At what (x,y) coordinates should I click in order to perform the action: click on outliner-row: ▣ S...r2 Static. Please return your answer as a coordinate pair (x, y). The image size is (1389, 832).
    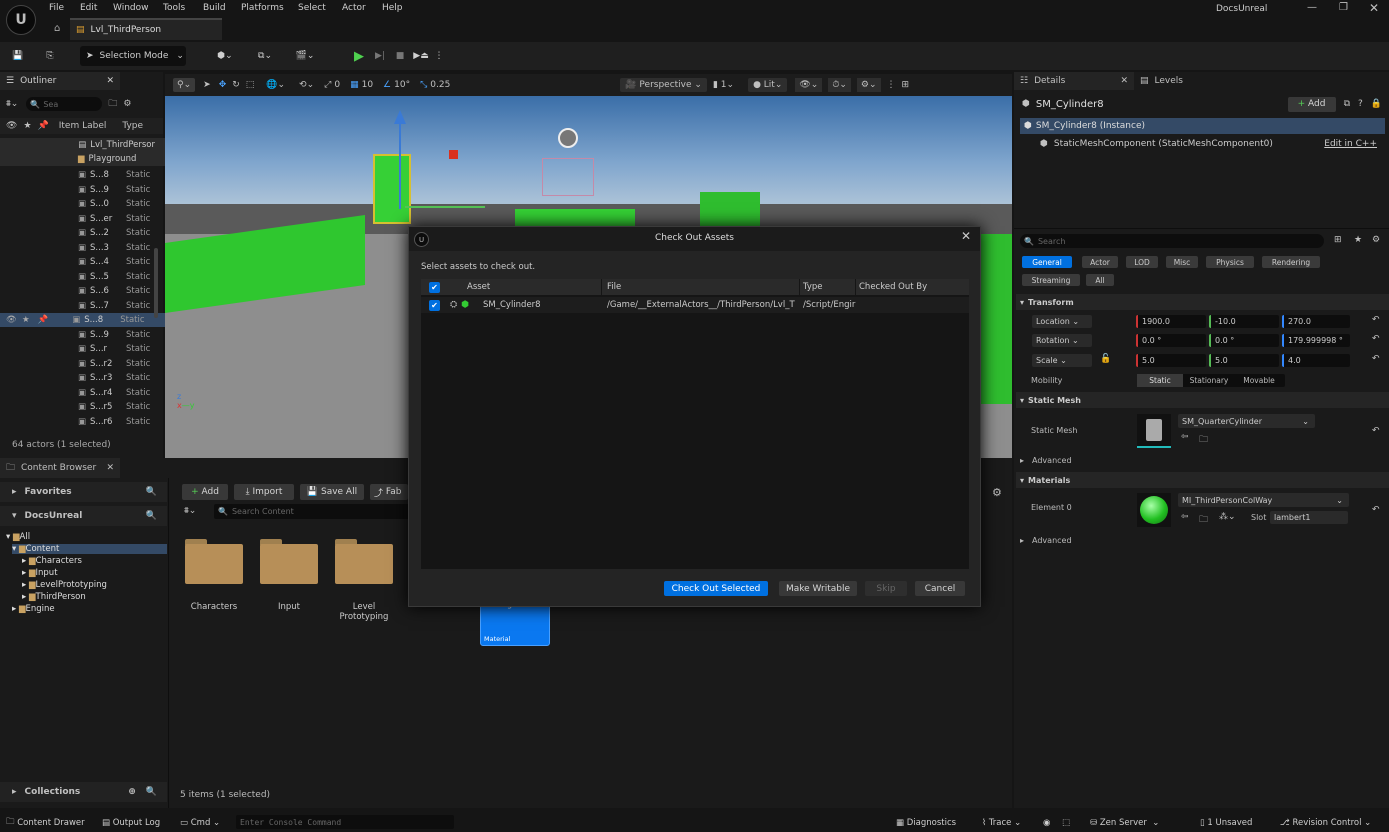
    Looking at the image, I should click on (82, 364).